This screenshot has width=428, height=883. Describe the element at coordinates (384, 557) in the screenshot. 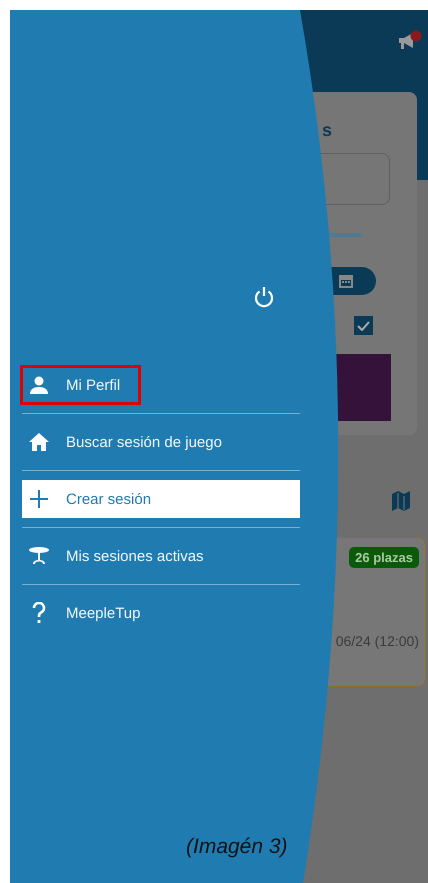

I see `seats-badge: 26 plazas` at that location.